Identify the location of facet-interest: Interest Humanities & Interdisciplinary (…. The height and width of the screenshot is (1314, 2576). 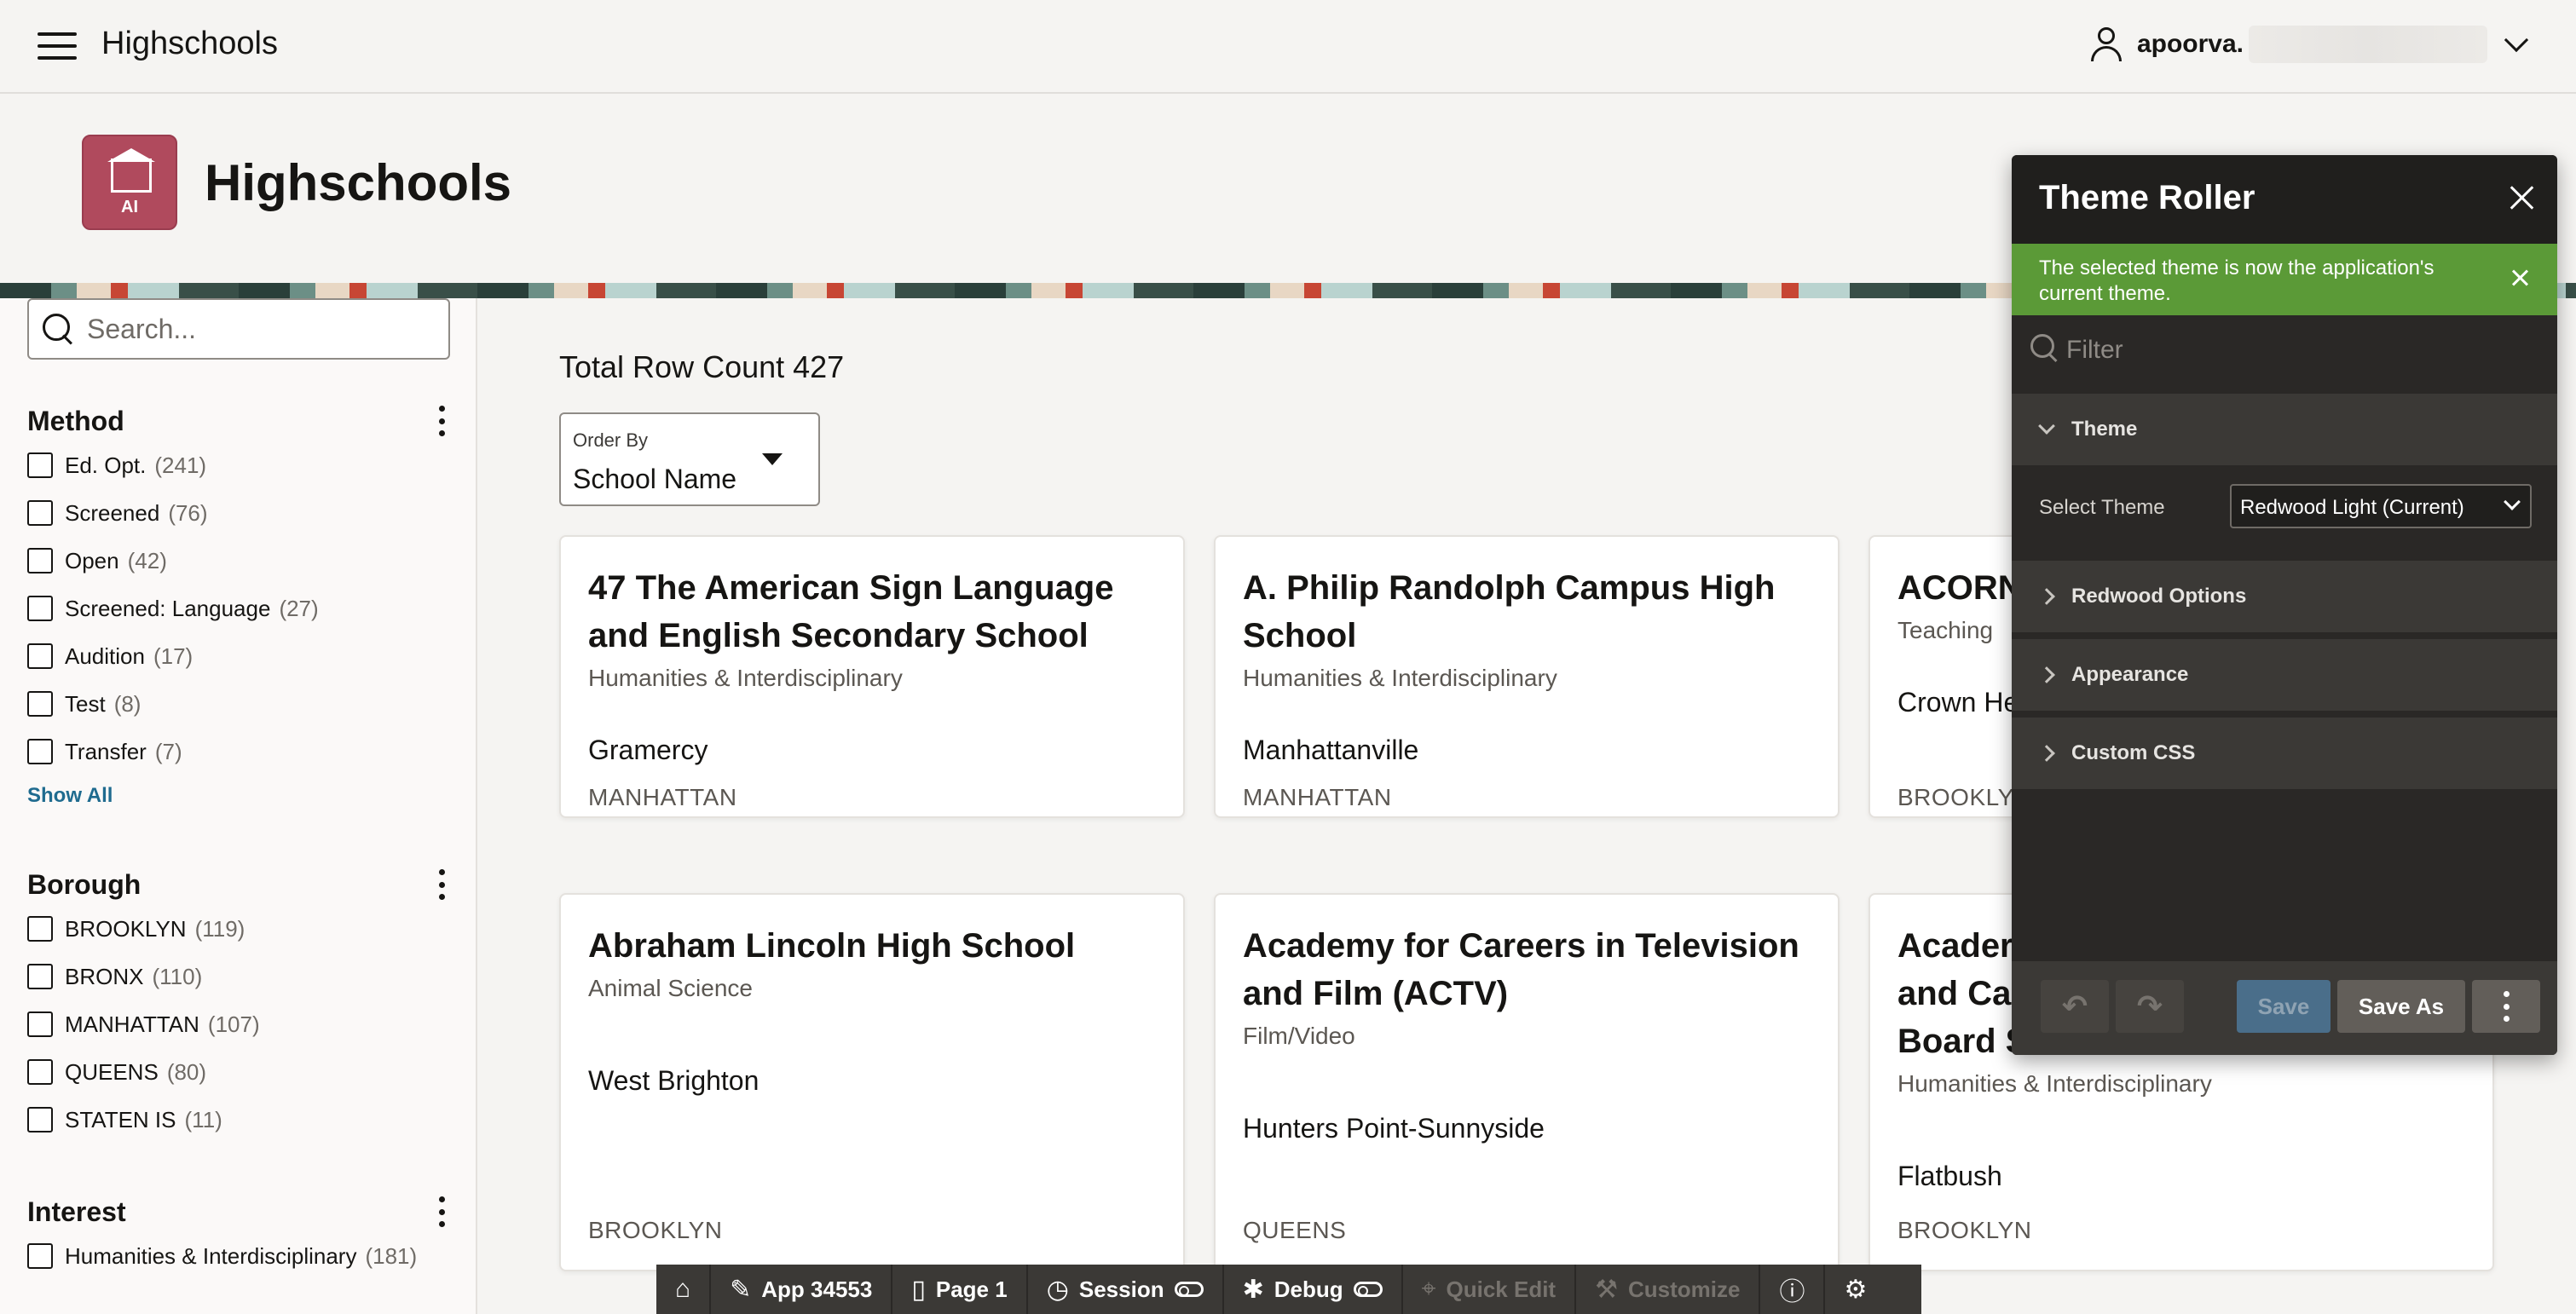
(238, 1235).